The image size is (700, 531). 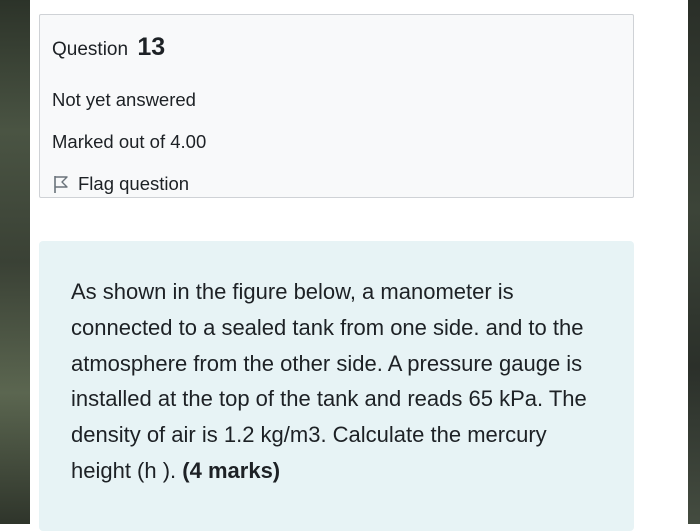 I want to click on flag-question-link: Flag question, so click(x=120, y=184).